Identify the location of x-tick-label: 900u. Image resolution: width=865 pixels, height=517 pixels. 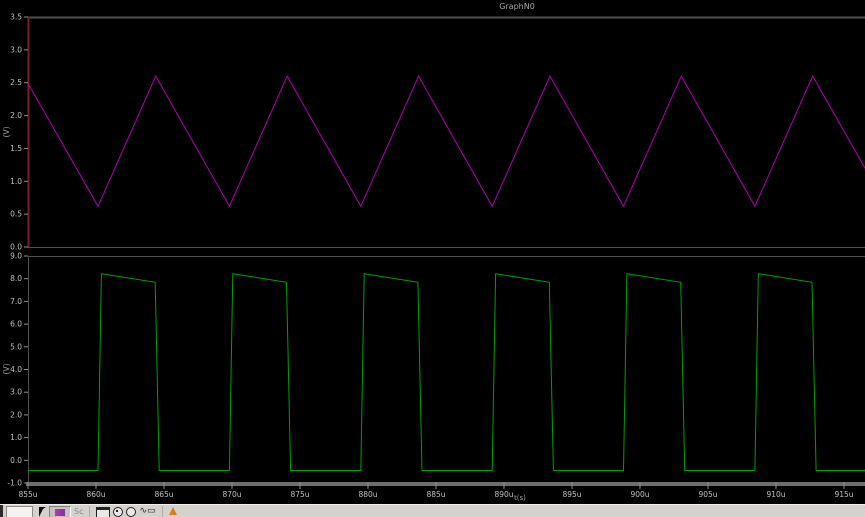
(639, 494).